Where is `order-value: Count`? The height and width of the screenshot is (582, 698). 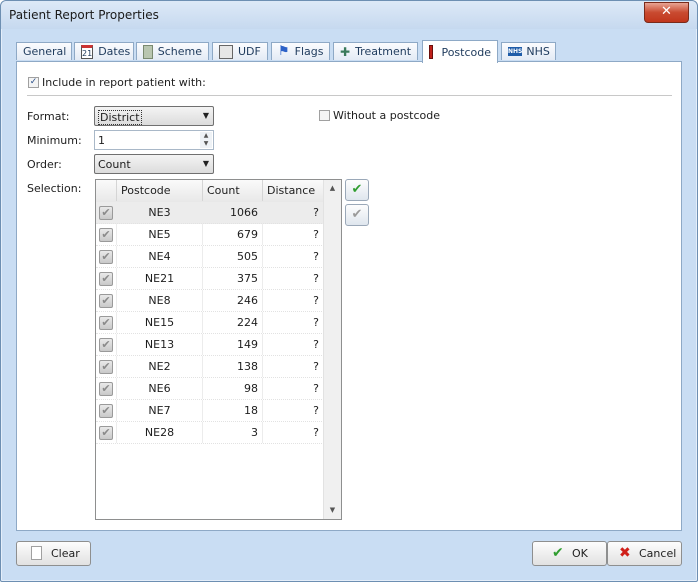 order-value: Count is located at coordinates (114, 164).